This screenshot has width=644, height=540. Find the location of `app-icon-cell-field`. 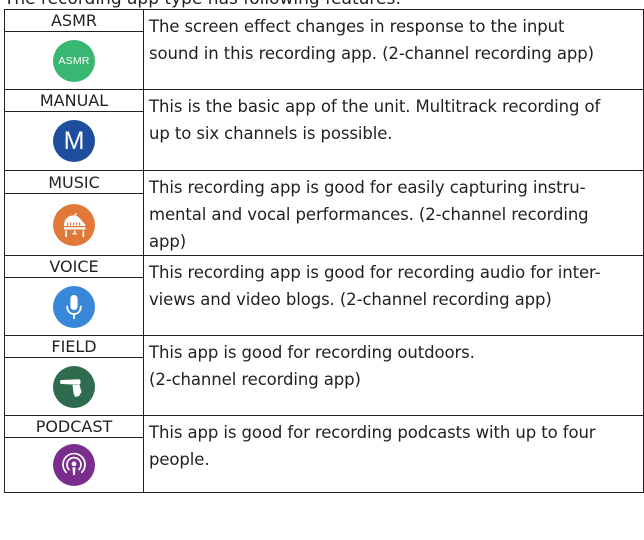

app-icon-cell-field is located at coordinates (74, 386).